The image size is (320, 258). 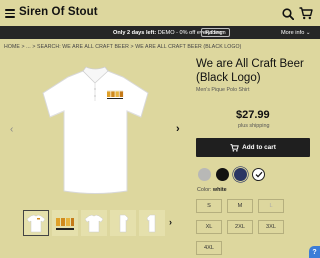 I want to click on color-label: Color: white, so click(x=212, y=190).